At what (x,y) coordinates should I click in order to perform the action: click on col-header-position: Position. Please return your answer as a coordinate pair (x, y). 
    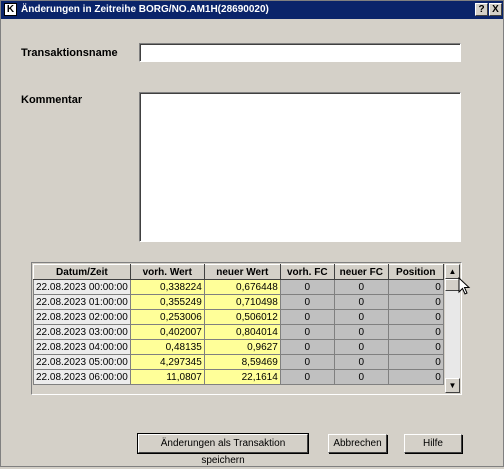
    Looking at the image, I should click on (415, 272).